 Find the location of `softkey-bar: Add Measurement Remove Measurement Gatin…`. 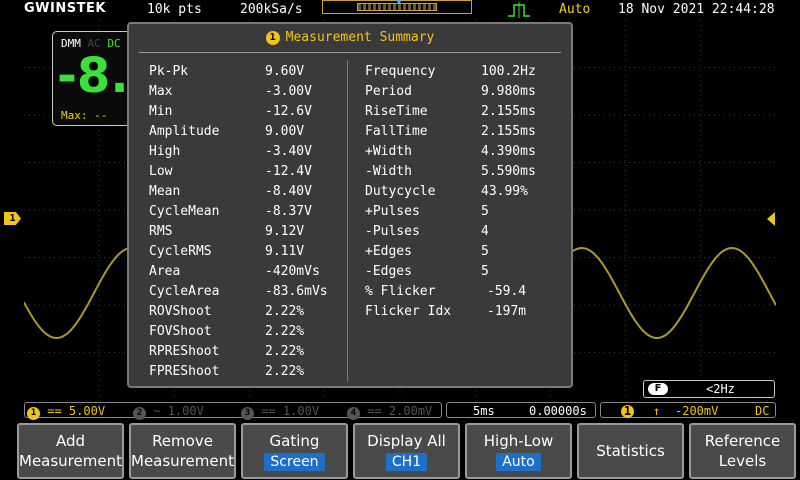

softkey-bar: Add Measurement Remove Measurement Gatin… is located at coordinates (400, 450).